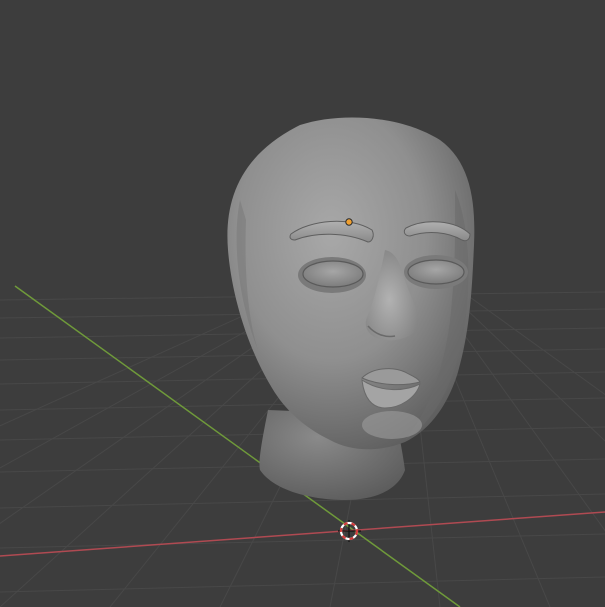 This screenshot has width=605, height=607. Describe the element at coordinates (349, 531) in the screenshot. I see `3d-cursor-icon` at that location.